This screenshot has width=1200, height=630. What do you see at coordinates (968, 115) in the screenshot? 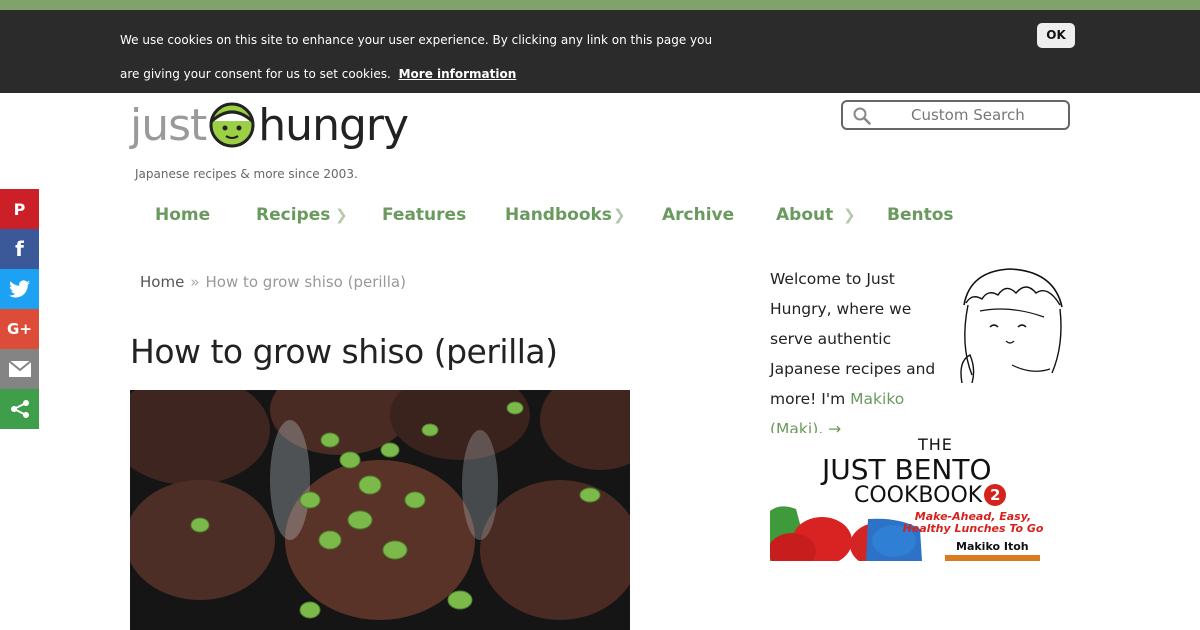
I see `search-placeholder: Custom Search` at bounding box center [968, 115].